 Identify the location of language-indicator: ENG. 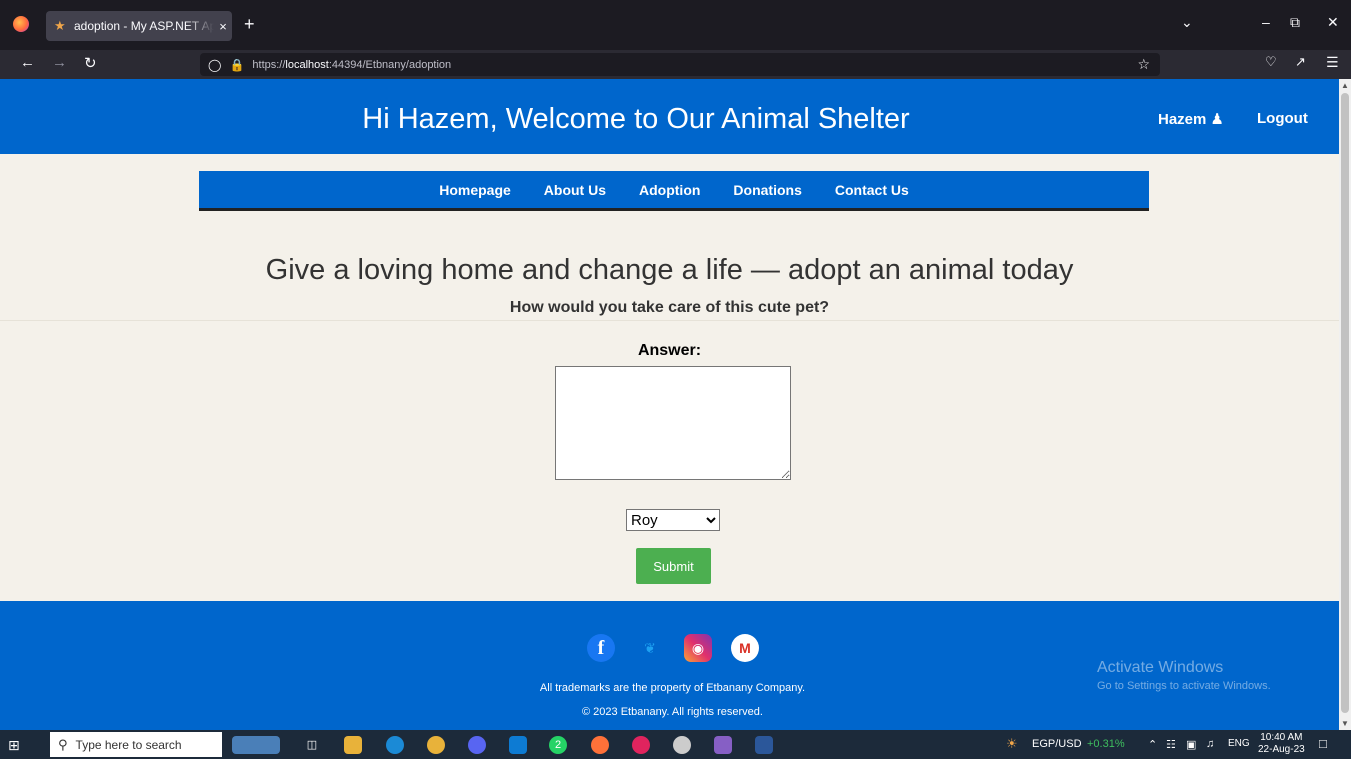
(1239, 743).